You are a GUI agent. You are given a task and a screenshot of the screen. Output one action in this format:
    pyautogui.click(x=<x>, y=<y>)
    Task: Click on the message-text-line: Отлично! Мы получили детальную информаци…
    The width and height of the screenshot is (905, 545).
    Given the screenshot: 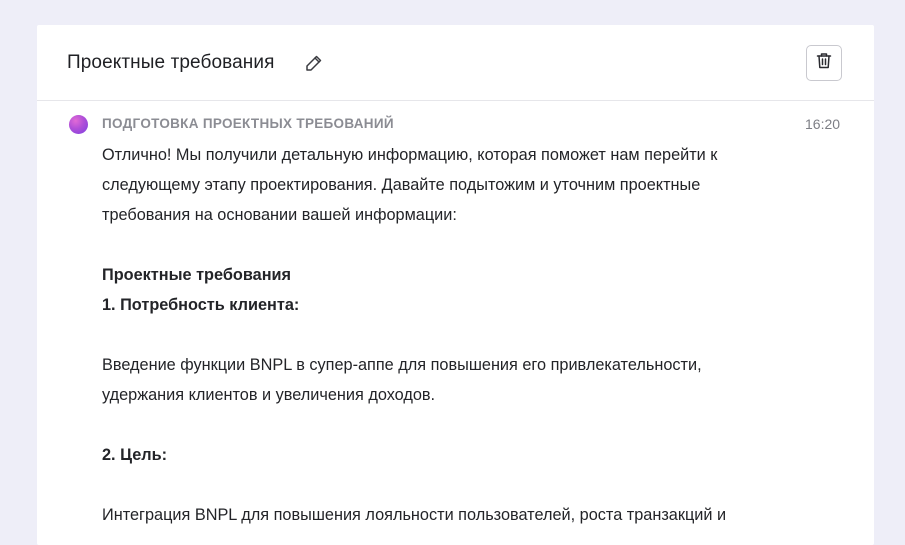 What is the action you would take?
    pyautogui.click(x=410, y=155)
    